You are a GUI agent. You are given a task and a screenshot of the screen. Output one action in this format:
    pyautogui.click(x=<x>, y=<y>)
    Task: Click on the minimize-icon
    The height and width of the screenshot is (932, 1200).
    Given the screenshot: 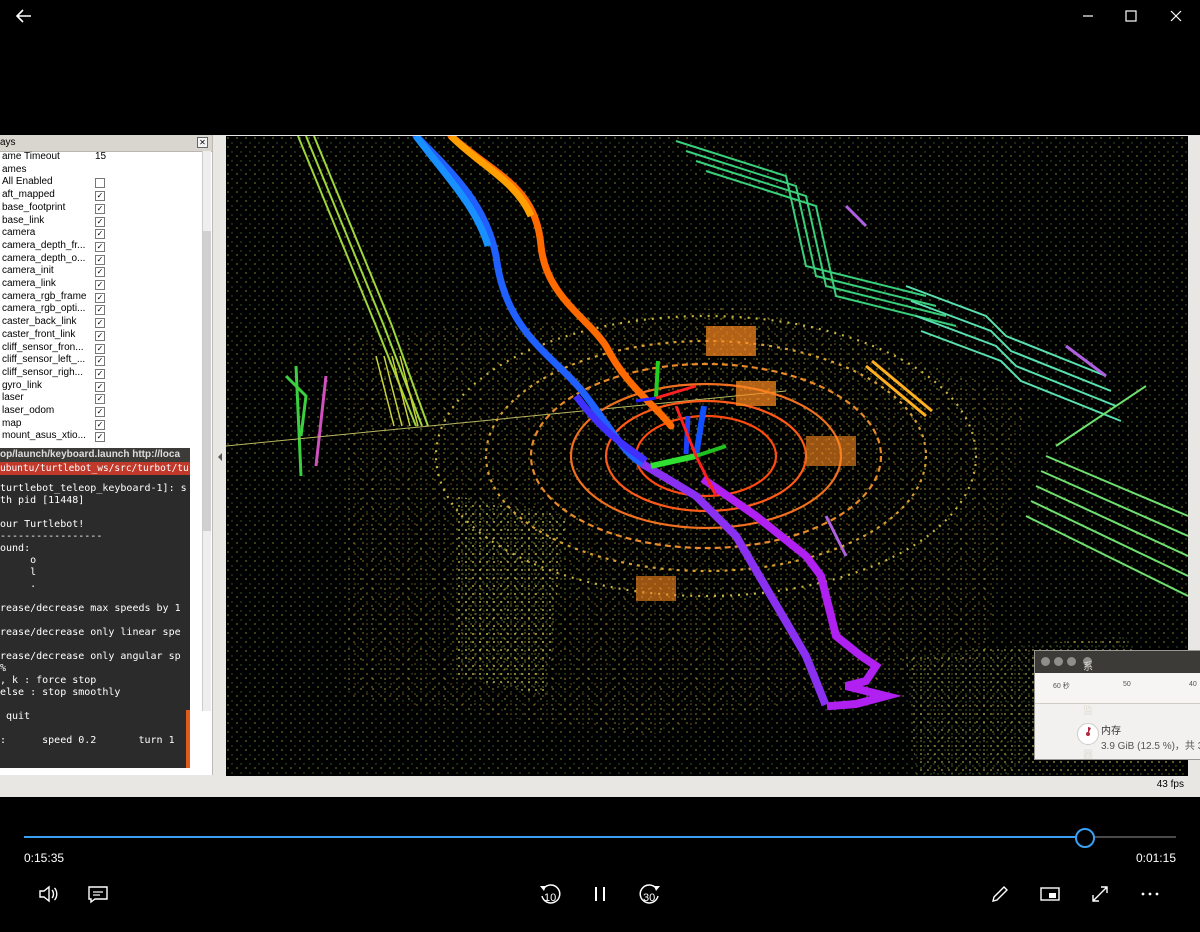 What is the action you would take?
    pyautogui.click(x=1088, y=16)
    